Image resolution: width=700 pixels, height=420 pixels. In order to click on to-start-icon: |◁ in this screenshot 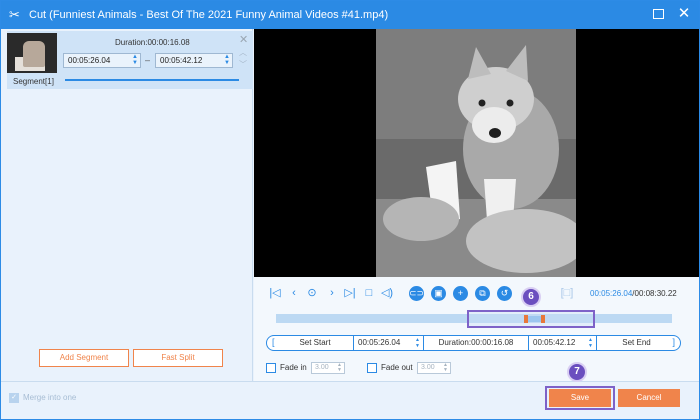, I will do `click(275, 293)`.